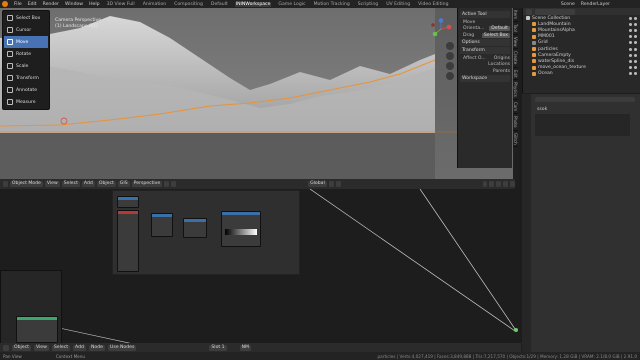 This screenshot has height=360, width=640. I want to click on scene-selector: Scene, so click(568, 4).